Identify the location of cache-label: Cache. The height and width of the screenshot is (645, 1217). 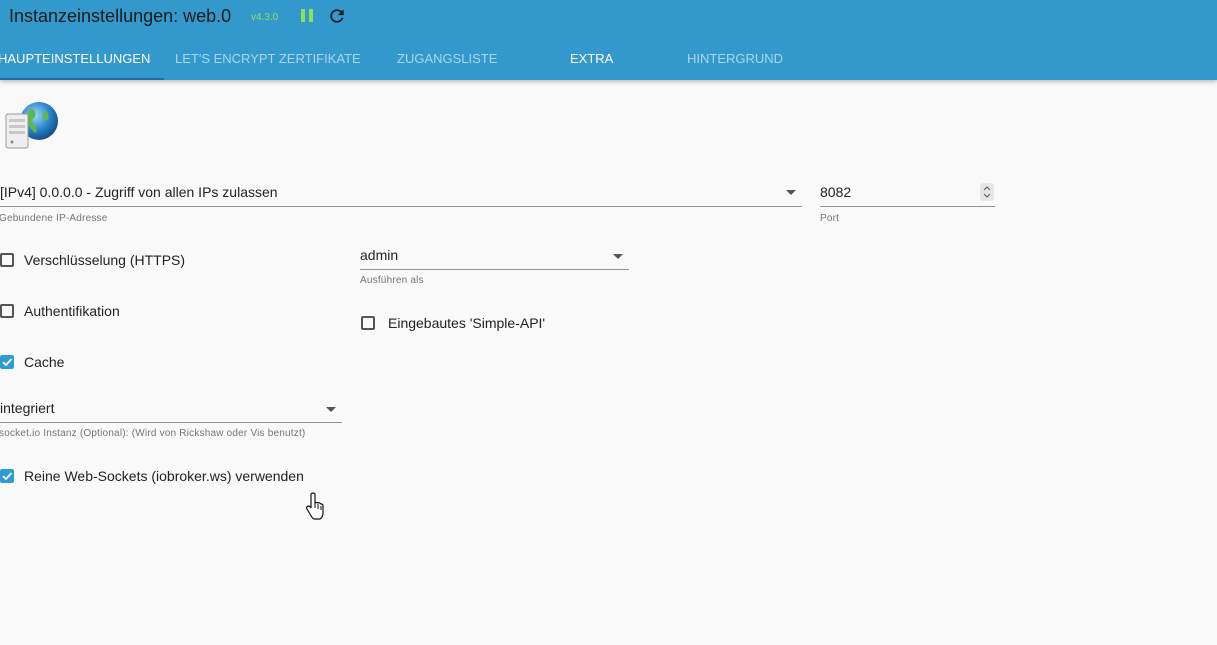
(44, 362).